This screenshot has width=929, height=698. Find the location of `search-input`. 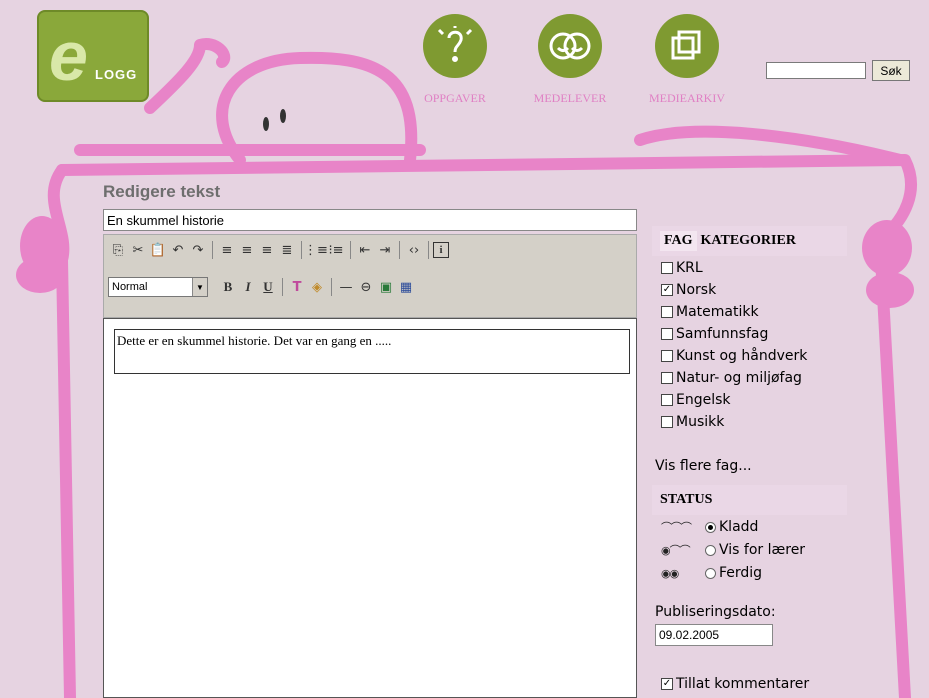

search-input is located at coordinates (816, 70).